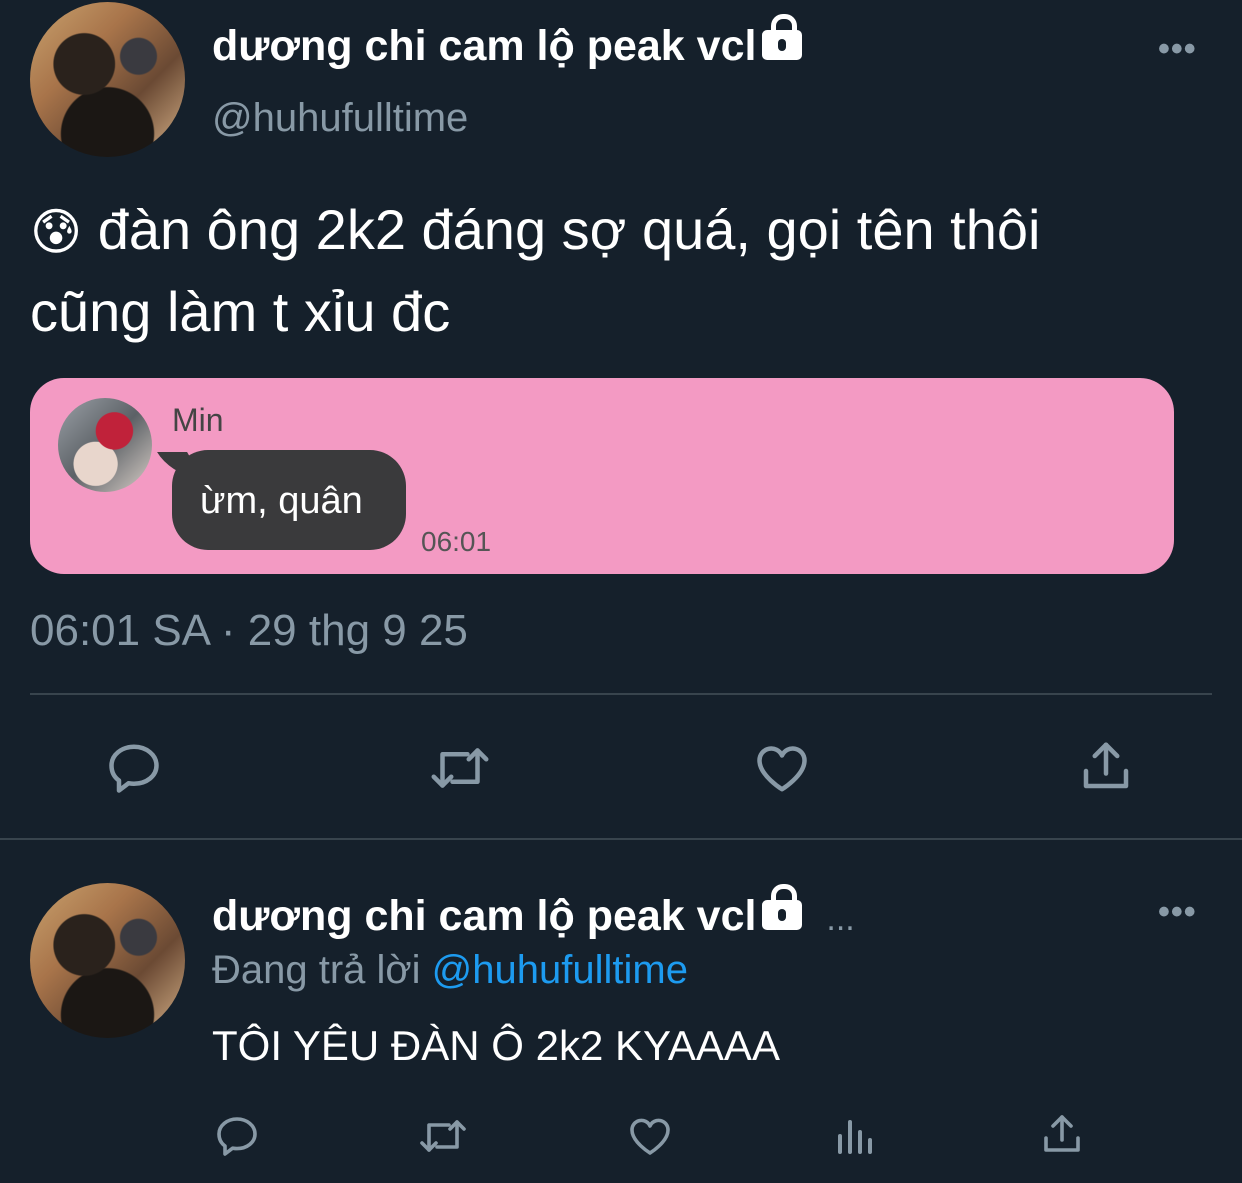 This screenshot has height=1183, width=1242. I want to click on chat-sender-name: Min, so click(198, 420).